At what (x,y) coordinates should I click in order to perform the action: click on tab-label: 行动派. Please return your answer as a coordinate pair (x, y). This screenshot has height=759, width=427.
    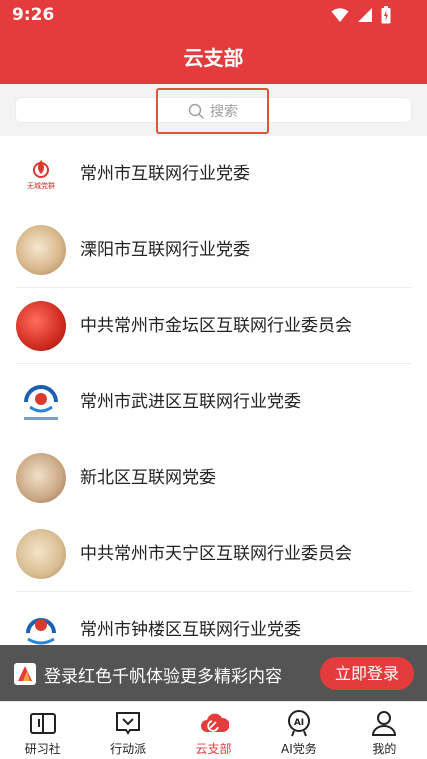
    Looking at the image, I should click on (128, 749).